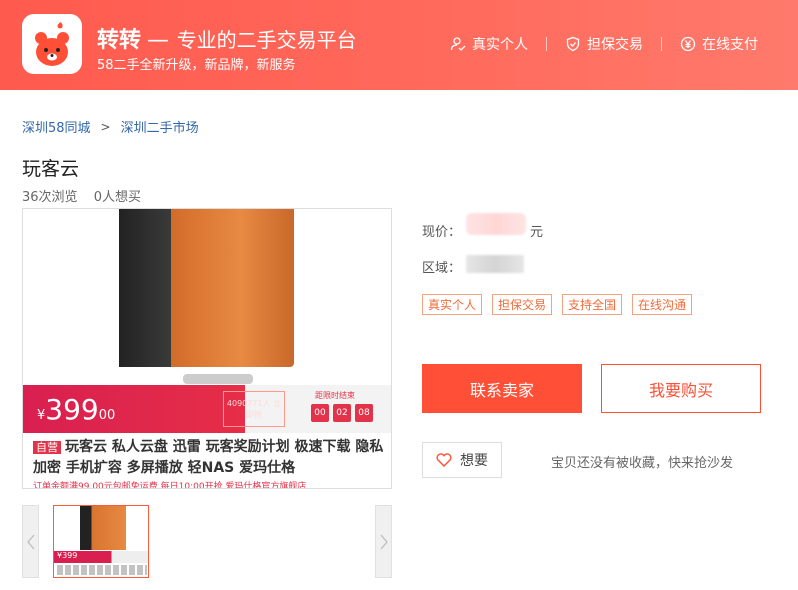 This screenshot has height=590, width=798. Describe the element at coordinates (522, 304) in the screenshot. I see `tag-guarantee: 担保交易` at that location.